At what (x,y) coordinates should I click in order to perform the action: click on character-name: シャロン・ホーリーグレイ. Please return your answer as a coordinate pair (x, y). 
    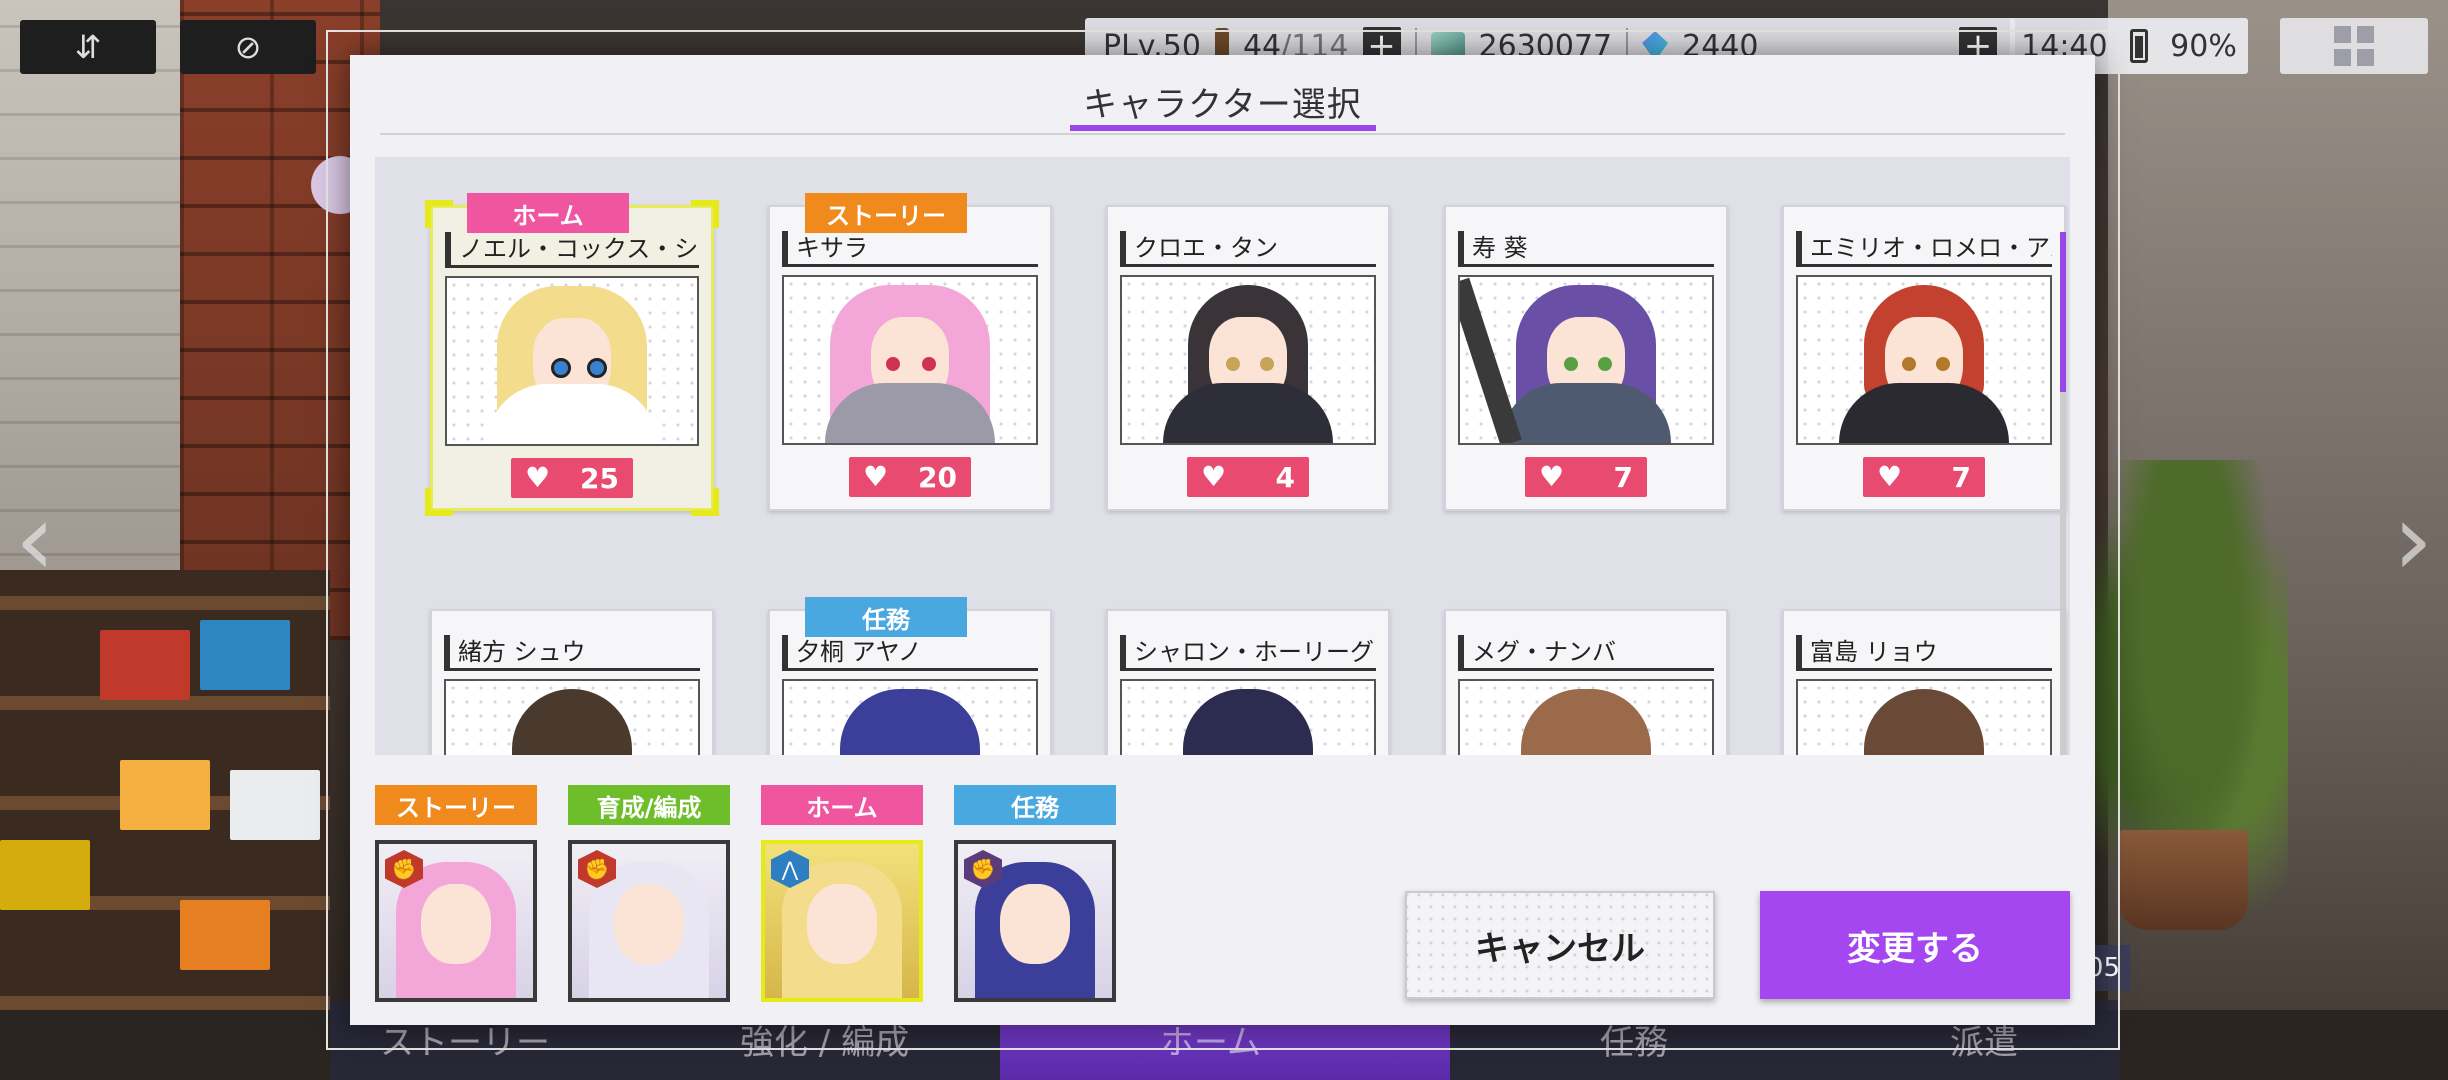
    Looking at the image, I should click on (1248, 653).